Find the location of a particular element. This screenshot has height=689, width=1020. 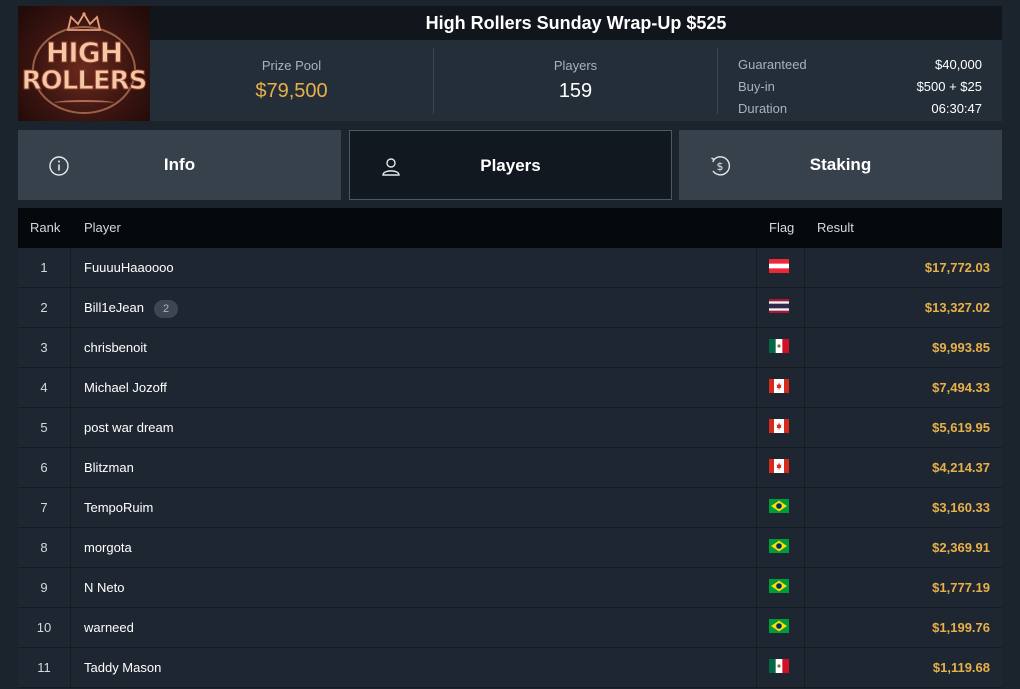

column-rank: Rank is located at coordinates (45, 228).